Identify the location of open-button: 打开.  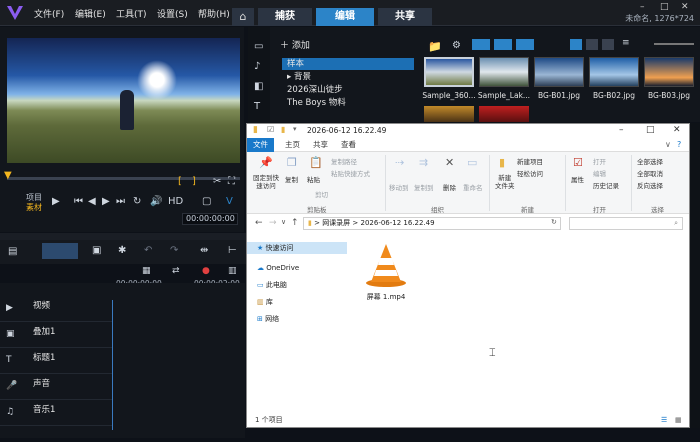
(599, 161).